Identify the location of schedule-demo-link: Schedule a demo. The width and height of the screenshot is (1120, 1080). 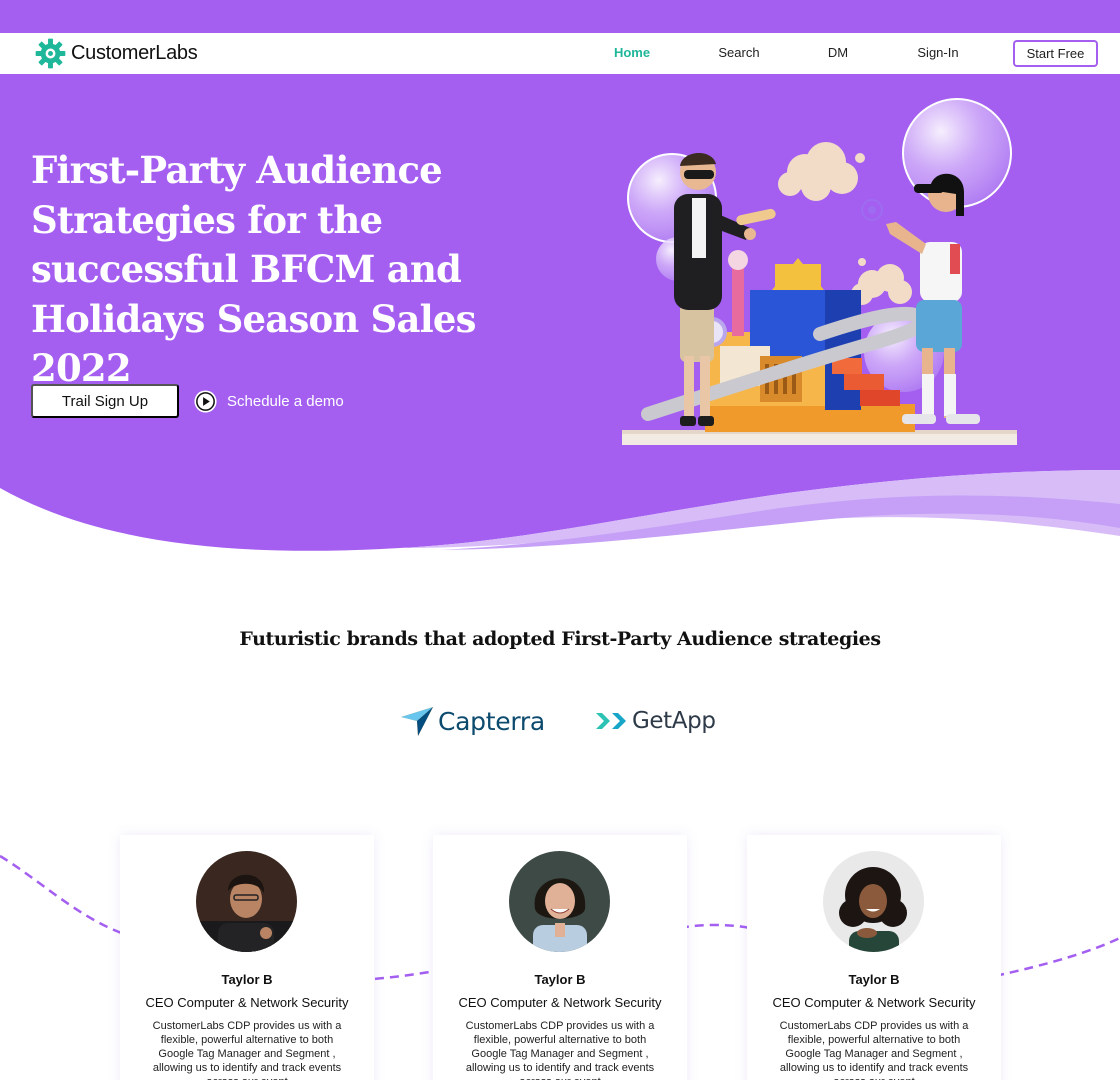
(268, 401).